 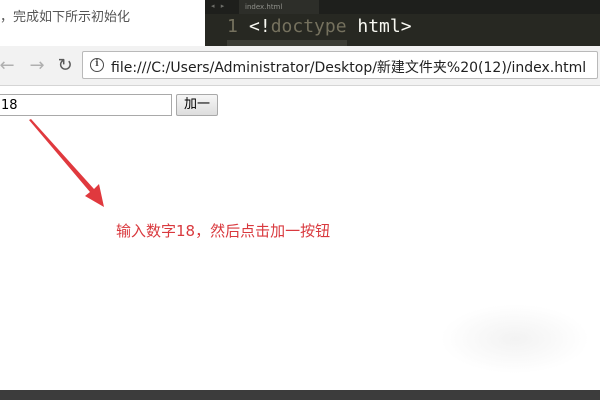 What do you see at coordinates (232, 26) in the screenshot?
I see `line-number: 1` at bounding box center [232, 26].